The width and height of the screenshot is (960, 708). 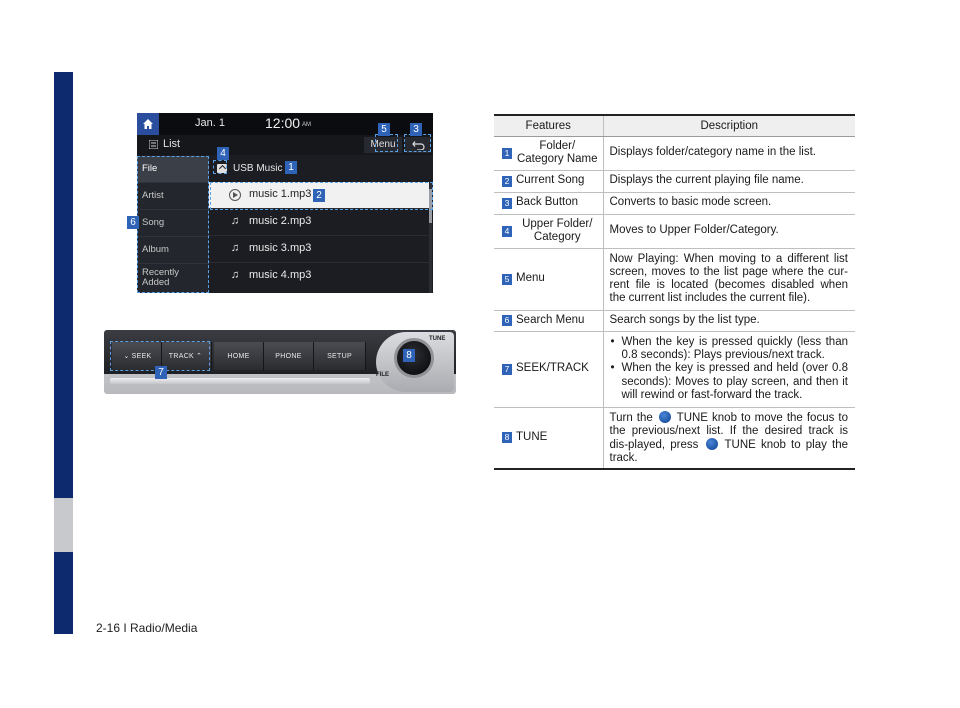 What do you see at coordinates (507, 153) in the screenshot?
I see `row-number-badge: 1` at bounding box center [507, 153].